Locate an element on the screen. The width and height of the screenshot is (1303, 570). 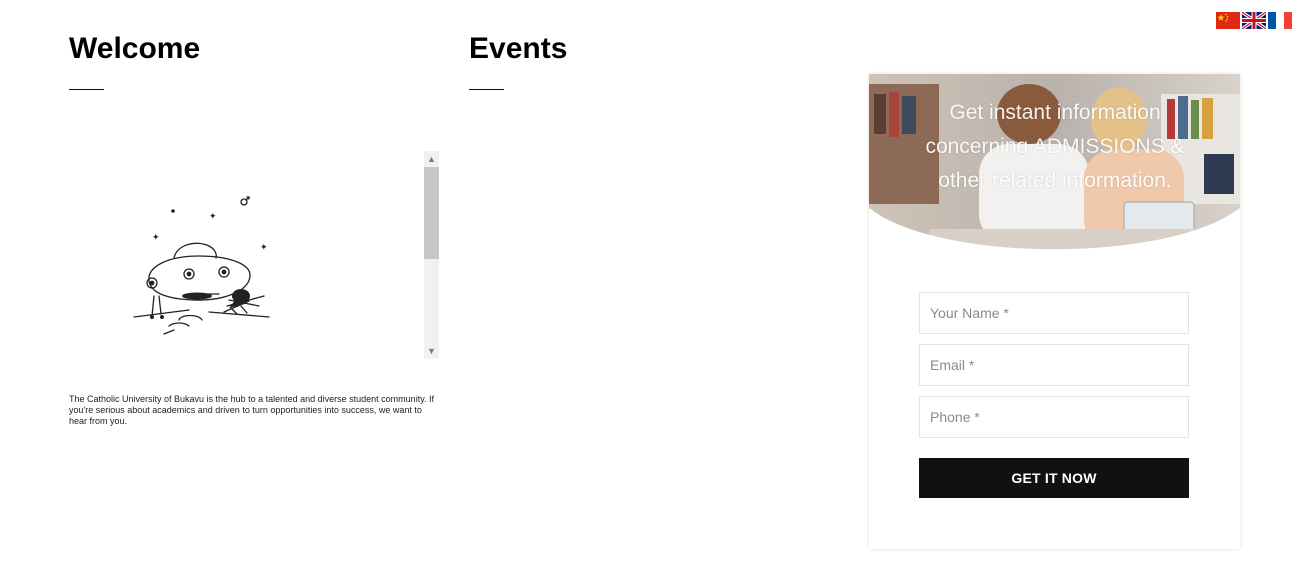
language-switcher is located at coordinates (1254, 20).